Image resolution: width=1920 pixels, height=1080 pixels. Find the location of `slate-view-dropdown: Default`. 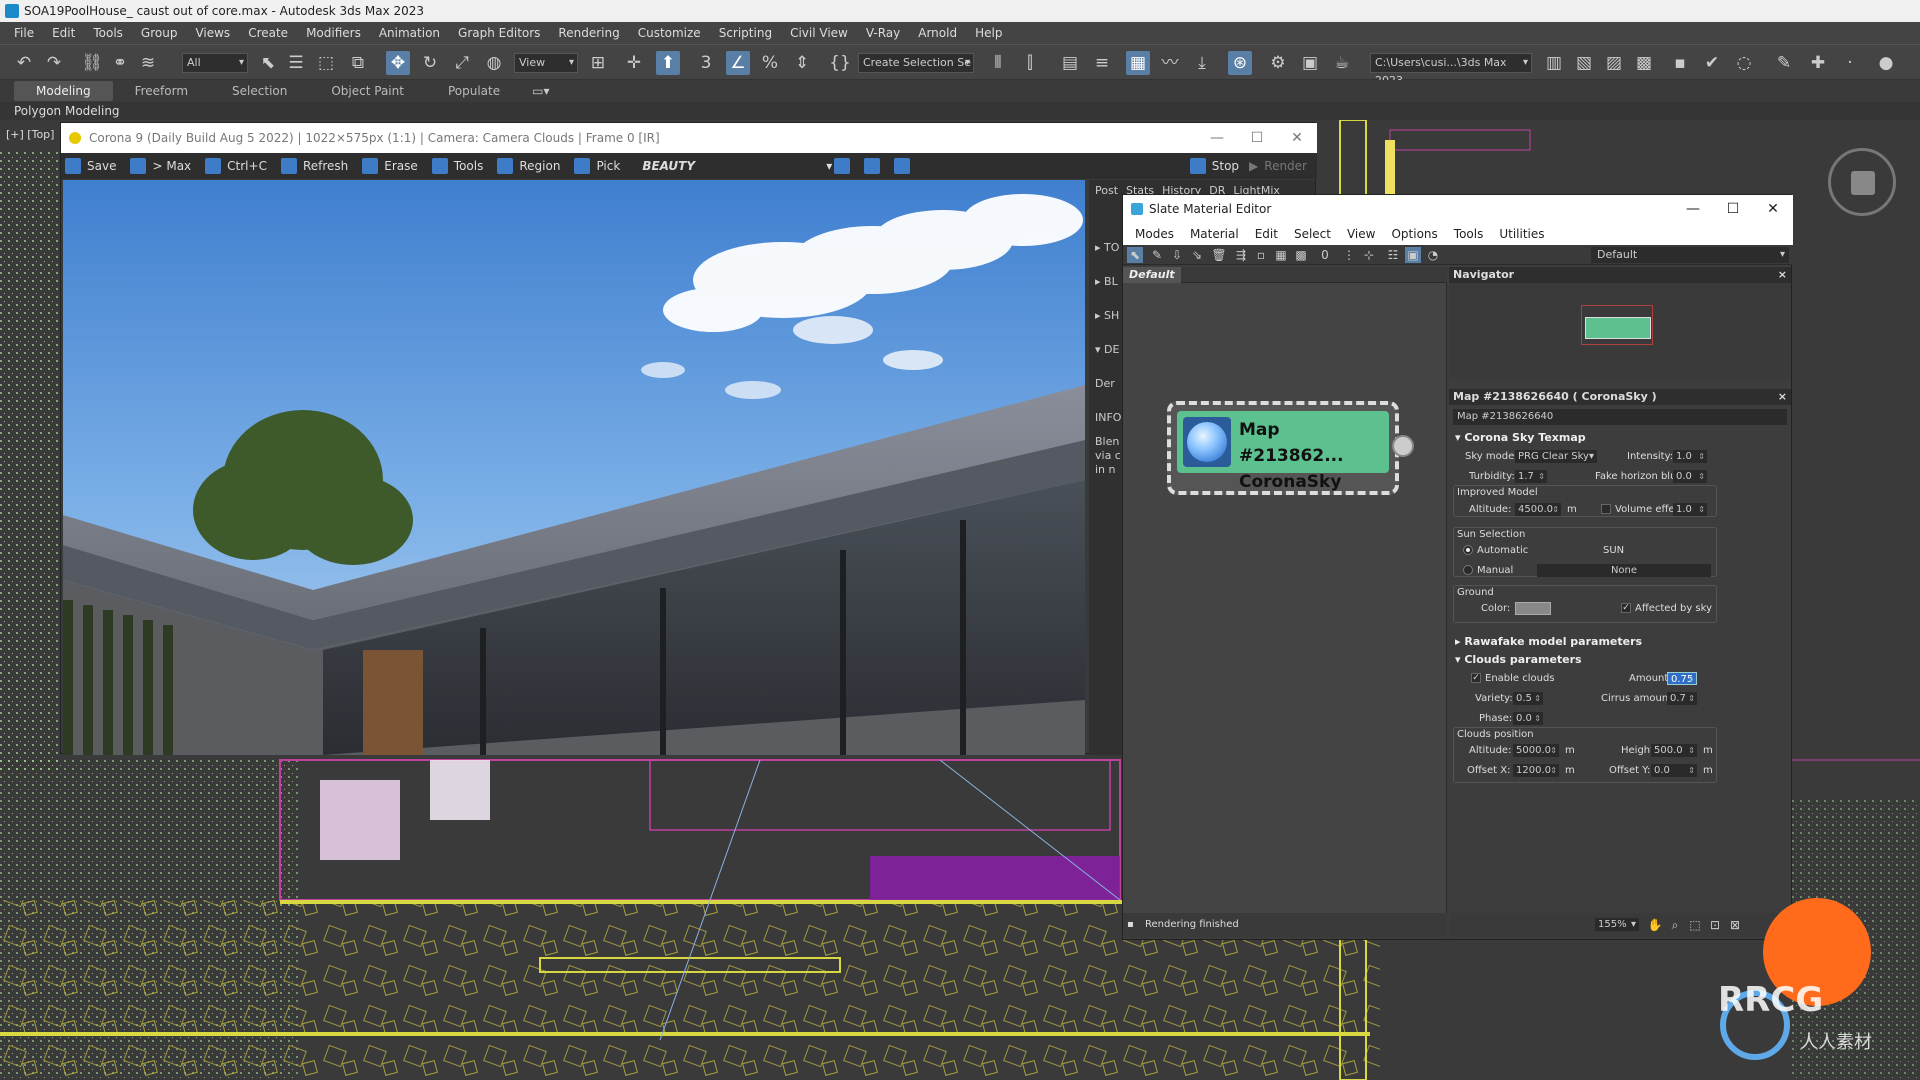

slate-view-dropdown: Default is located at coordinates (1690, 255).